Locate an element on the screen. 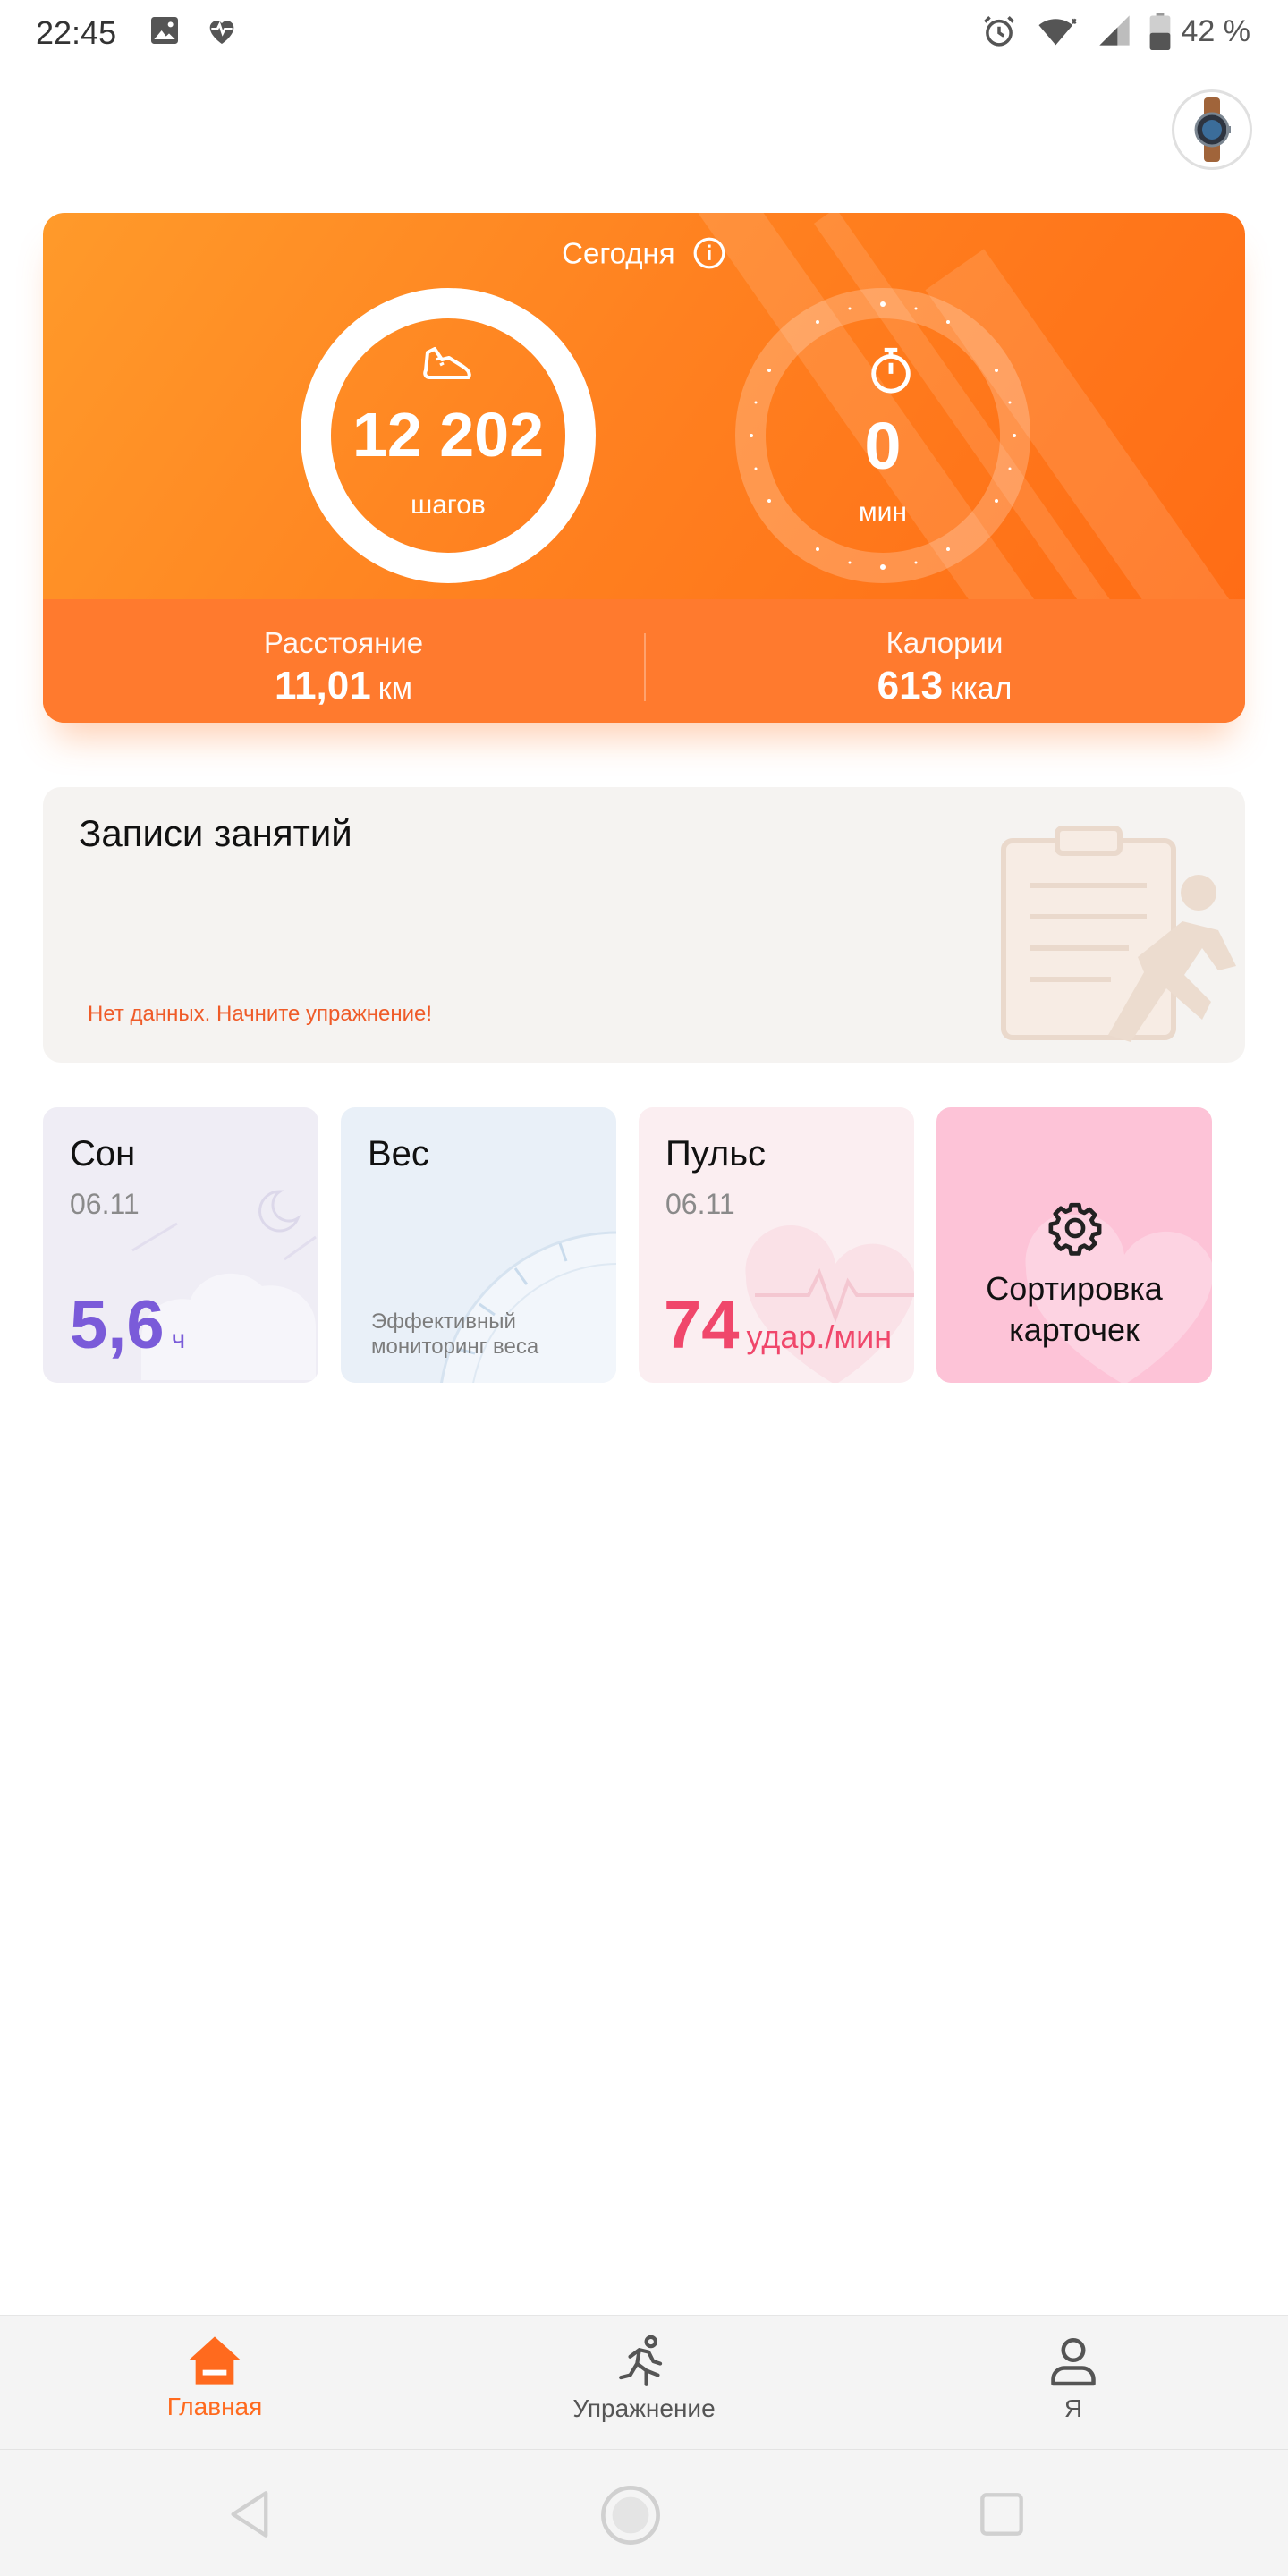 This screenshot has width=1288, height=2576. home-icon is located at coordinates (215, 2360).